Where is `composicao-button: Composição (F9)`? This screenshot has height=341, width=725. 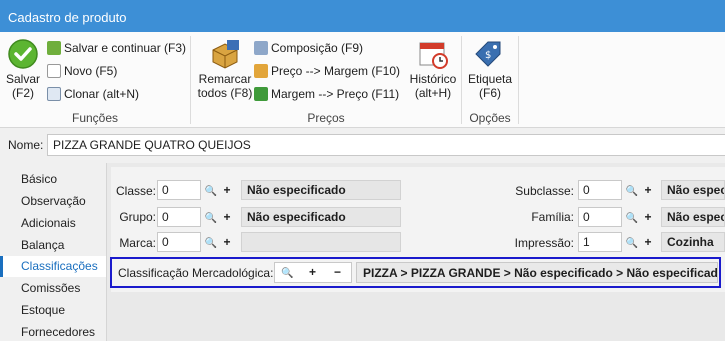
composicao-button: Composição (F9) is located at coordinates (308, 48).